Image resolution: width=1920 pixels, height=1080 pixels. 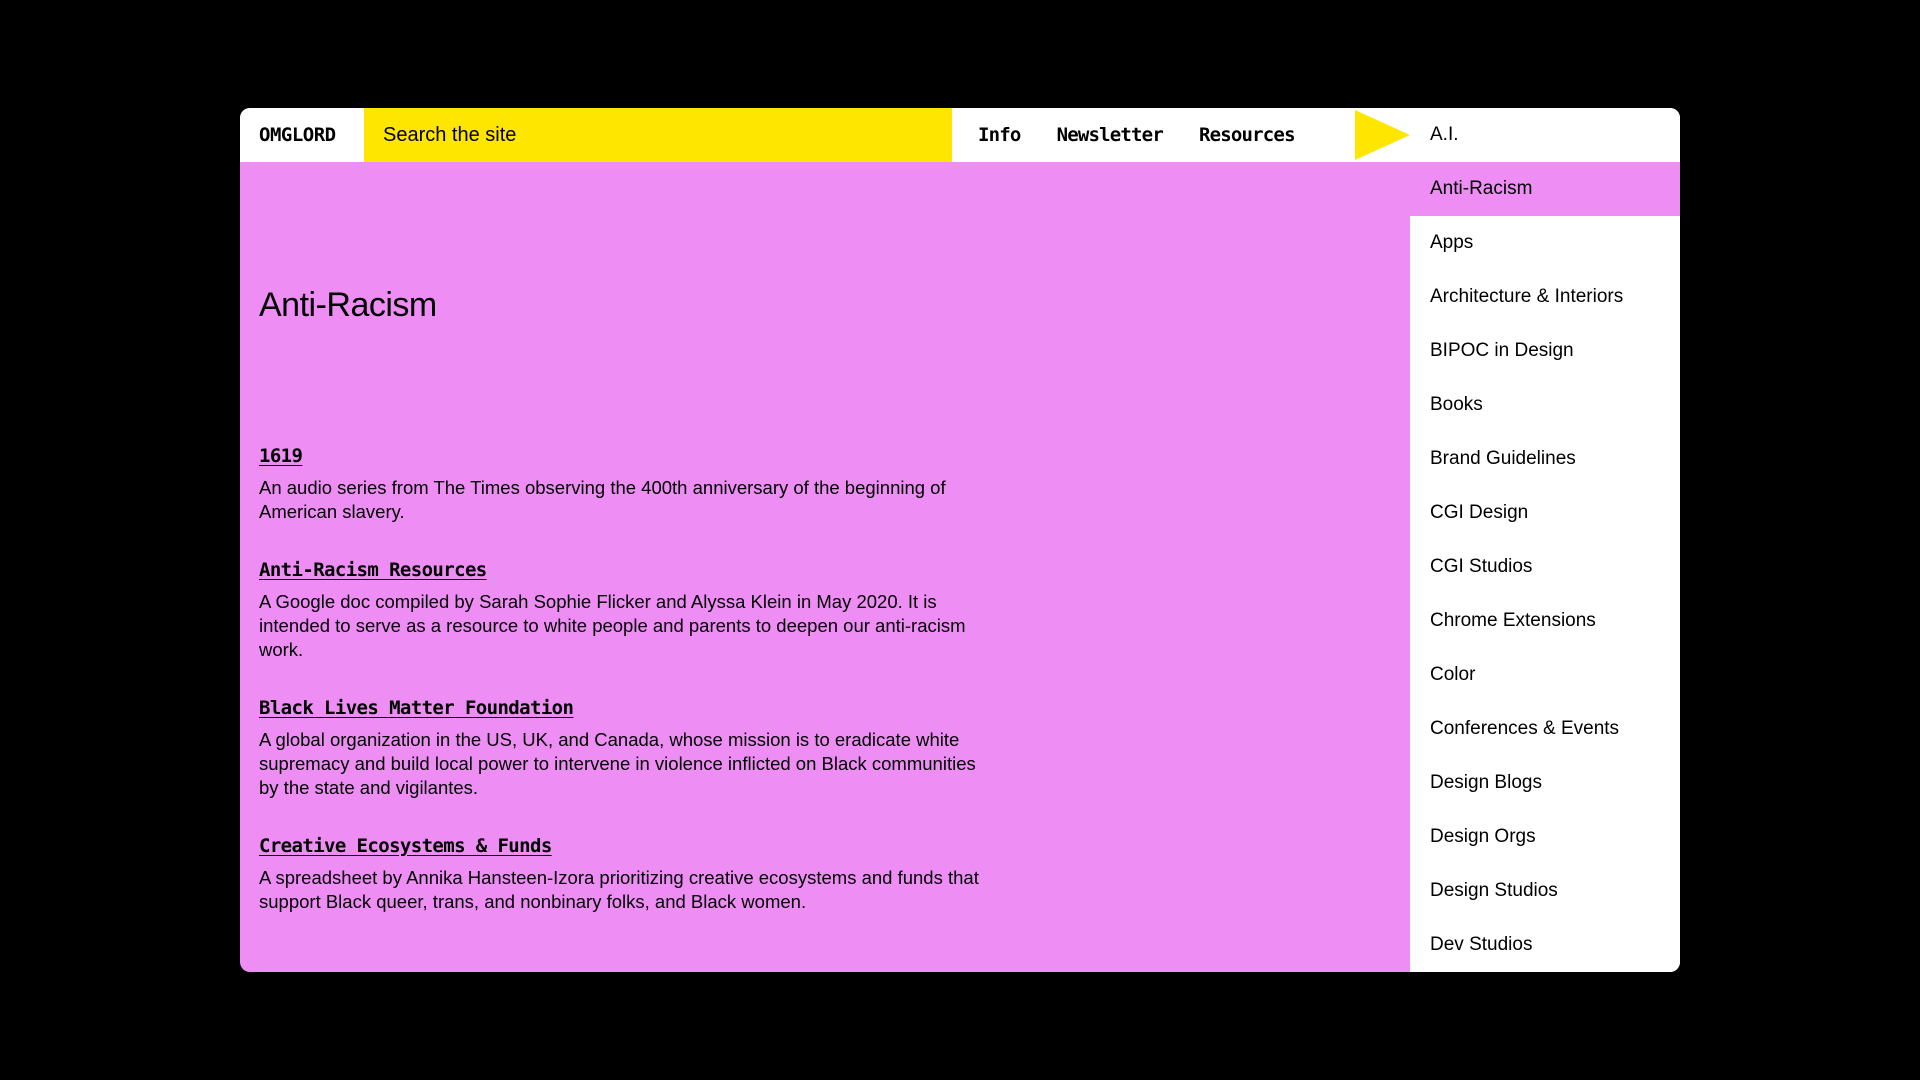 What do you see at coordinates (1545, 837) in the screenshot?
I see `category-item: Design Orgs` at bounding box center [1545, 837].